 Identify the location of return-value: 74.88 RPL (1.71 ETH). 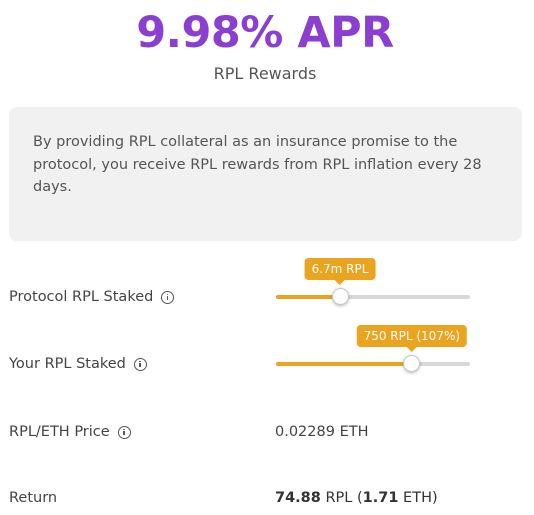
(356, 498).